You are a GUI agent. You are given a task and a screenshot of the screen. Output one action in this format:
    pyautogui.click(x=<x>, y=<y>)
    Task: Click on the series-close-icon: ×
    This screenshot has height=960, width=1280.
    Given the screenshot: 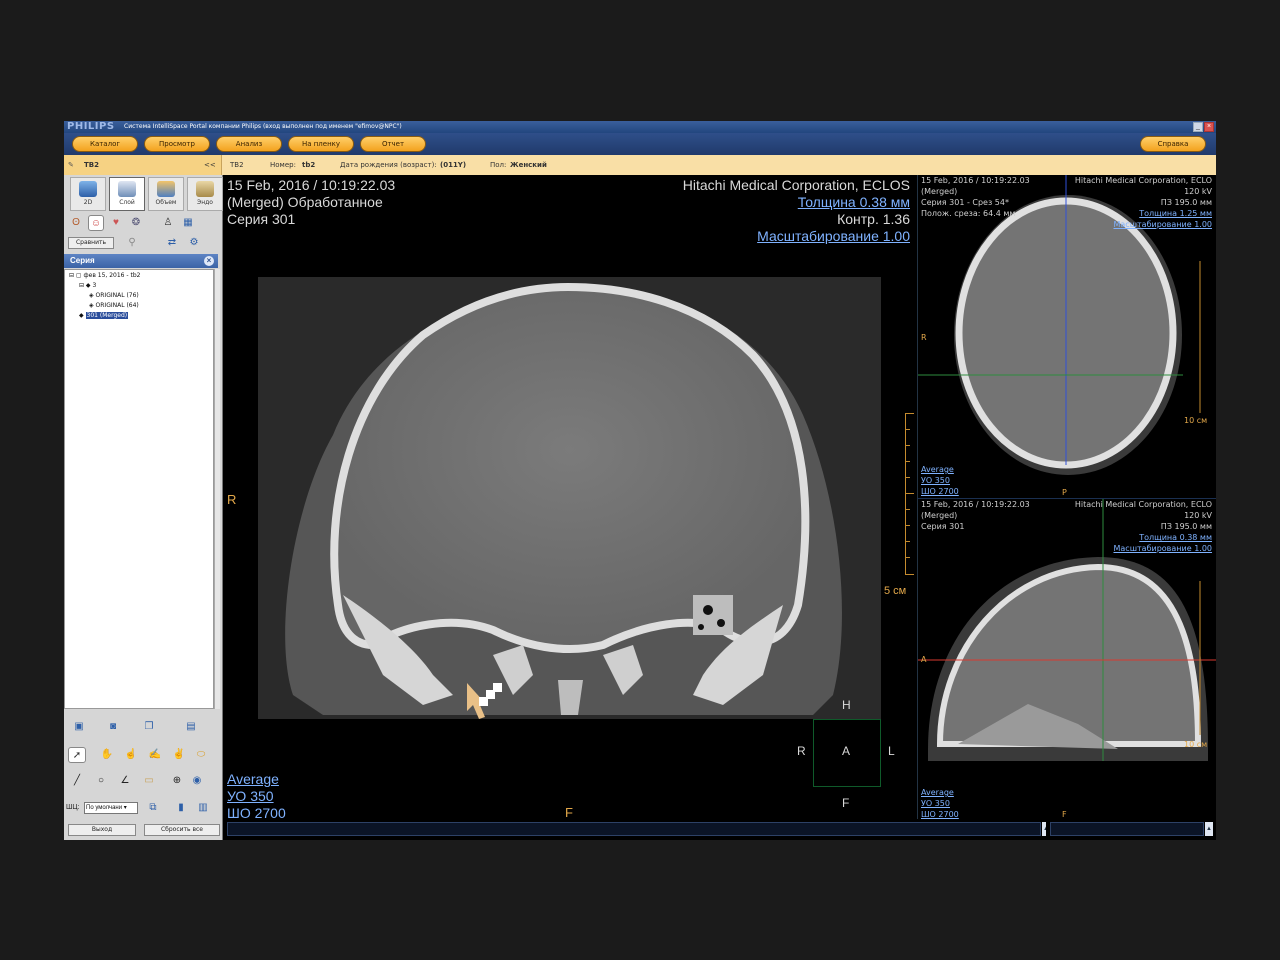 What is the action you would take?
    pyautogui.click(x=209, y=261)
    